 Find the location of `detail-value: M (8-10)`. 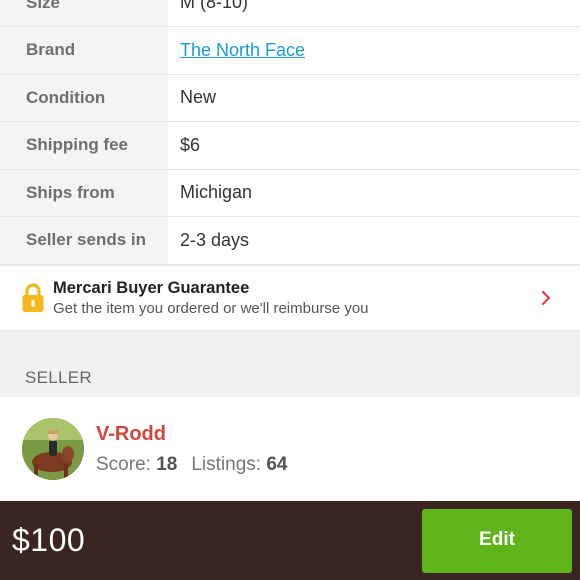

detail-value: M (8-10) is located at coordinates (374, 13).